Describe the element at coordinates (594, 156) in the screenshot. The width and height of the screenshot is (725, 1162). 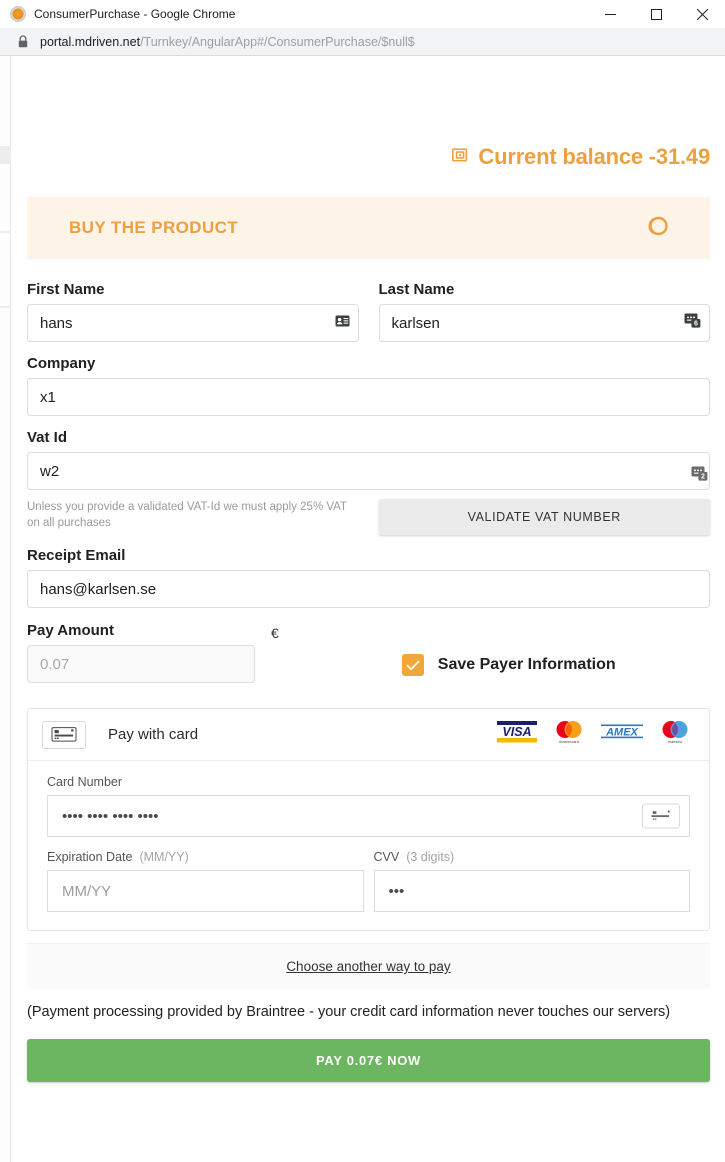
I see `balance-text: Current balance -31.49` at that location.